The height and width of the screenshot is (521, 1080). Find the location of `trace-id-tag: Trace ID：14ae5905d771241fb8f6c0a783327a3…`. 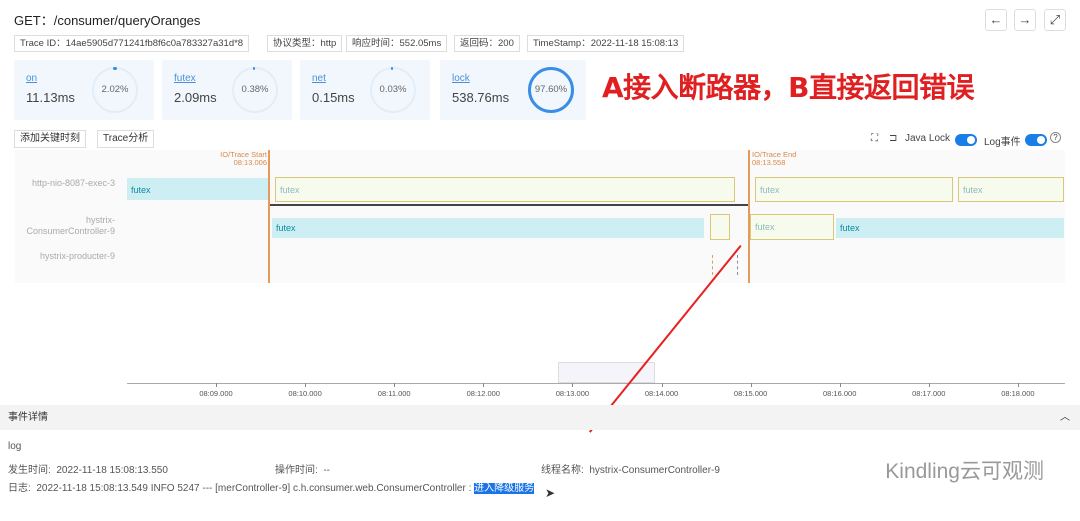

trace-id-tag: Trace ID：14ae5905d771241fb8f6c0a783327a3… is located at coordinates (132, 43).